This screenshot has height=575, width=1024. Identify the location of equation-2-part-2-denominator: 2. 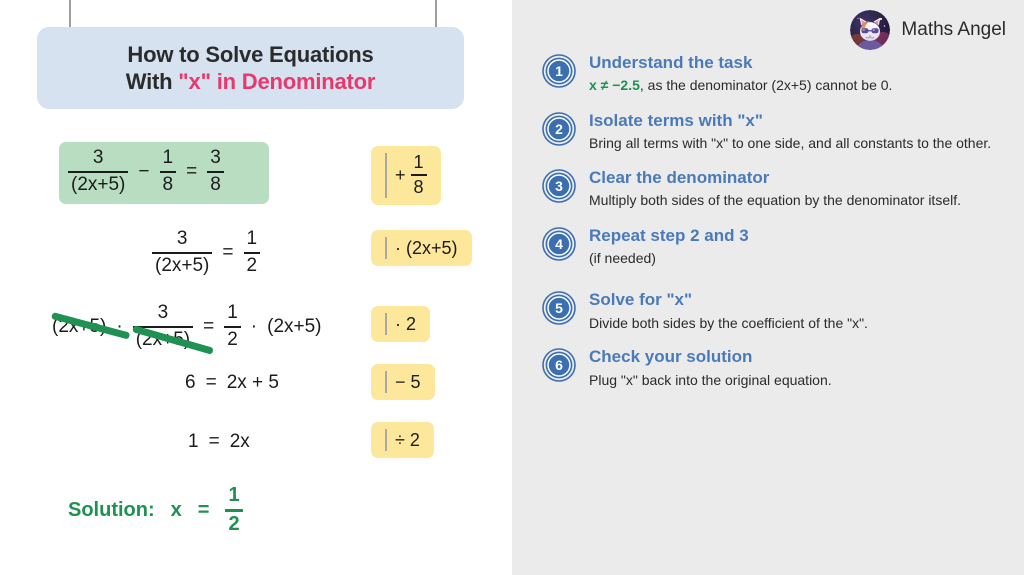
(252, 265).